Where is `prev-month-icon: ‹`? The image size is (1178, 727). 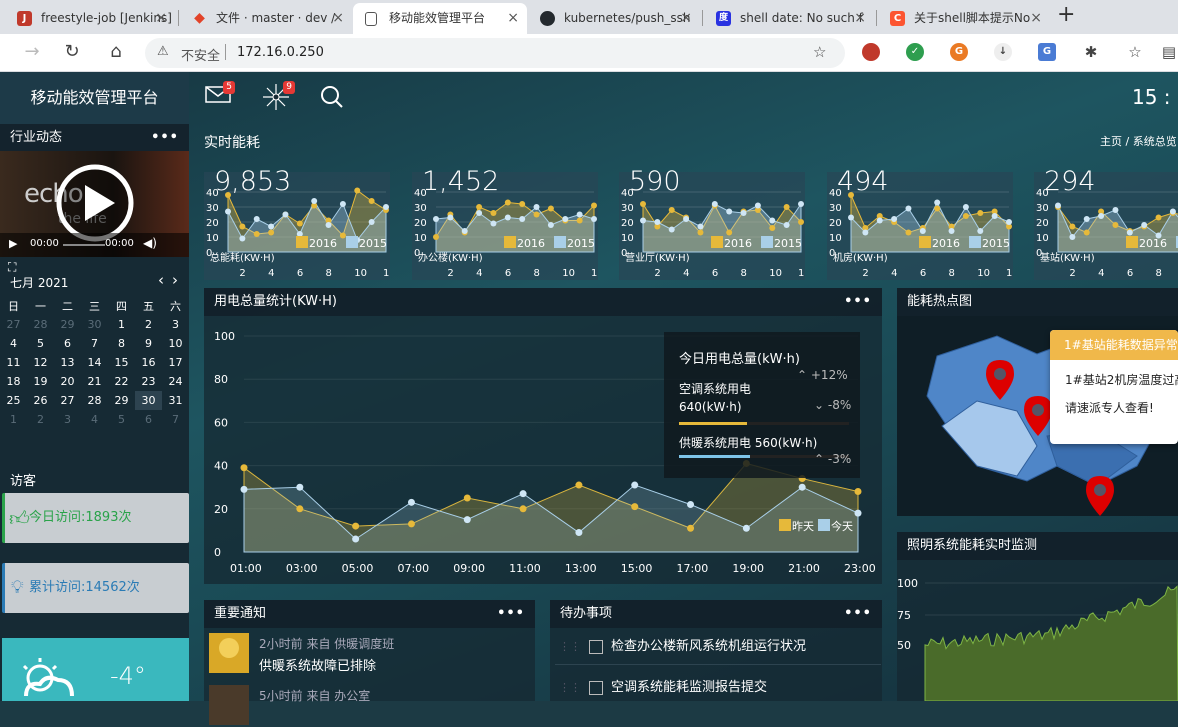
prev-month-icon: ‹ is located at coordinates (161, 280).